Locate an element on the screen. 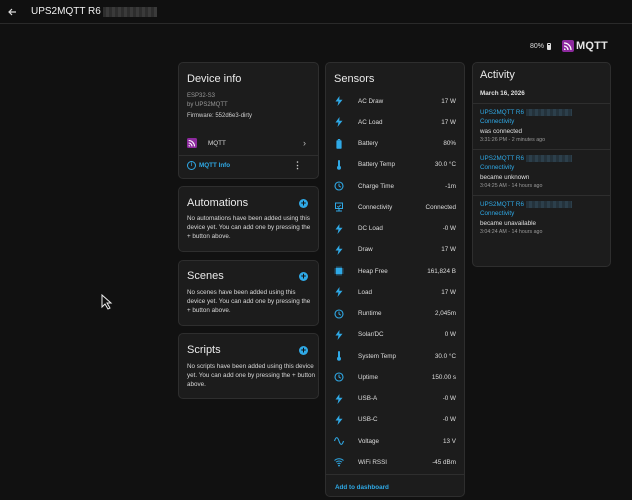 This screenshot has width=632, height=500. sensor-row: AC Load 17 W is located at coordinates (395, 122).